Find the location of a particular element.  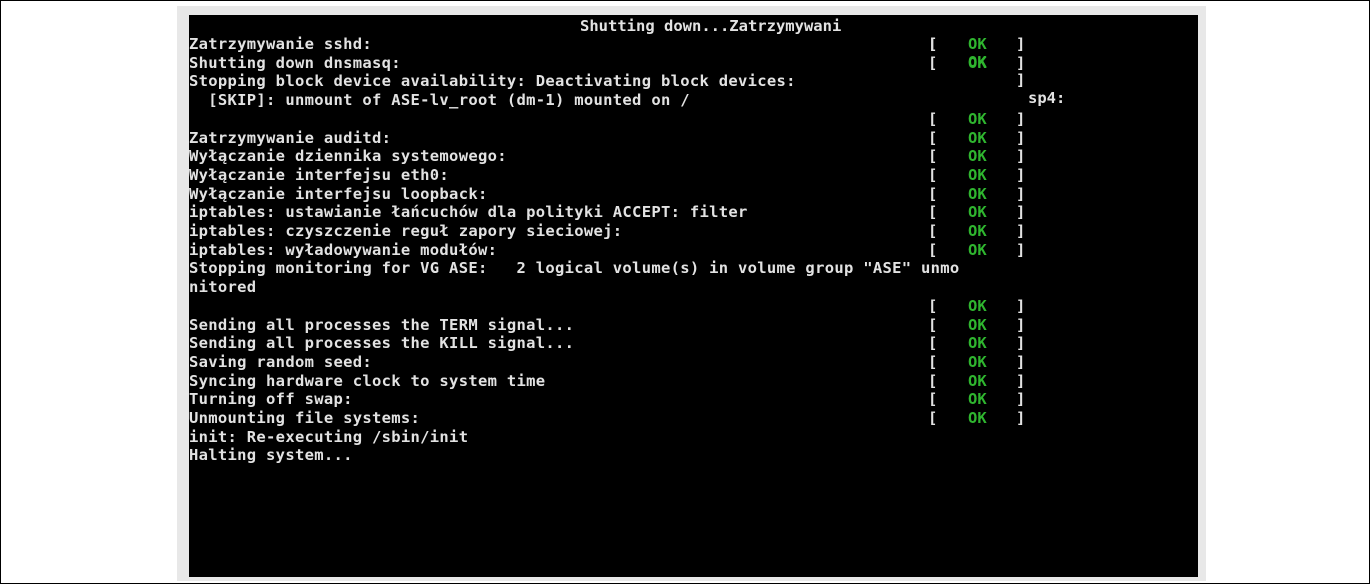

console-line: Shutting down dnsmasq: is located at coordinates (295, 62).